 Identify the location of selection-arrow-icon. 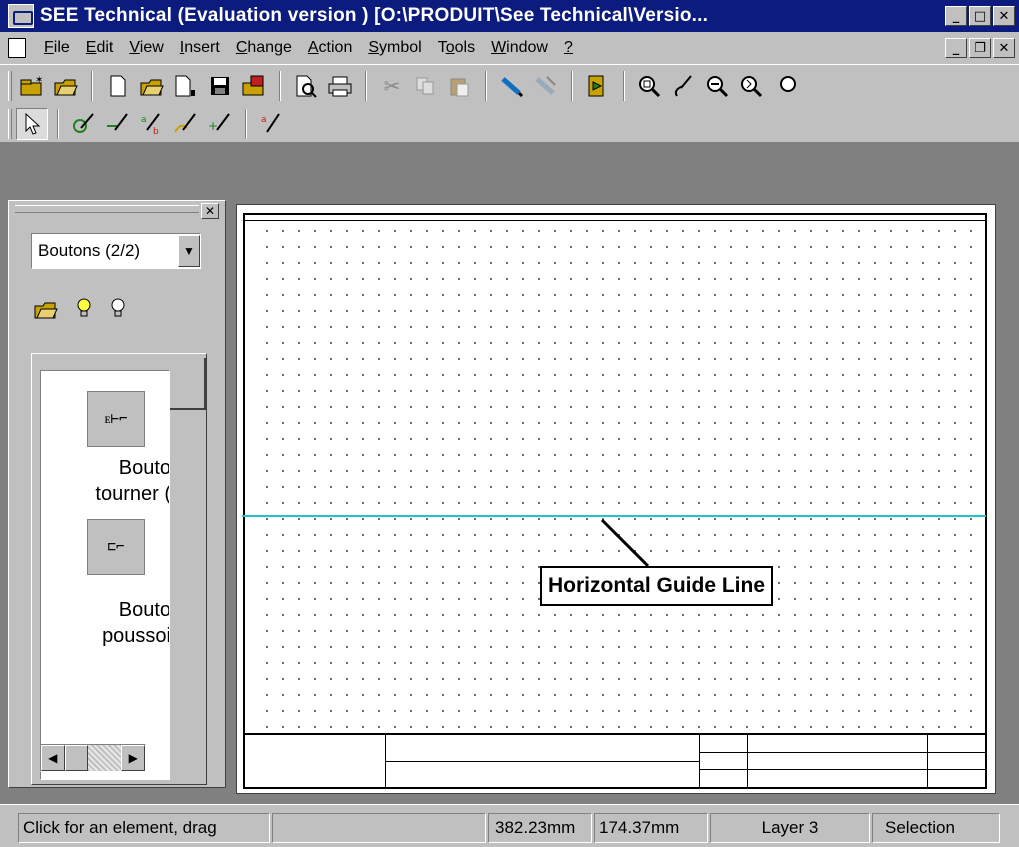
(32, 124).